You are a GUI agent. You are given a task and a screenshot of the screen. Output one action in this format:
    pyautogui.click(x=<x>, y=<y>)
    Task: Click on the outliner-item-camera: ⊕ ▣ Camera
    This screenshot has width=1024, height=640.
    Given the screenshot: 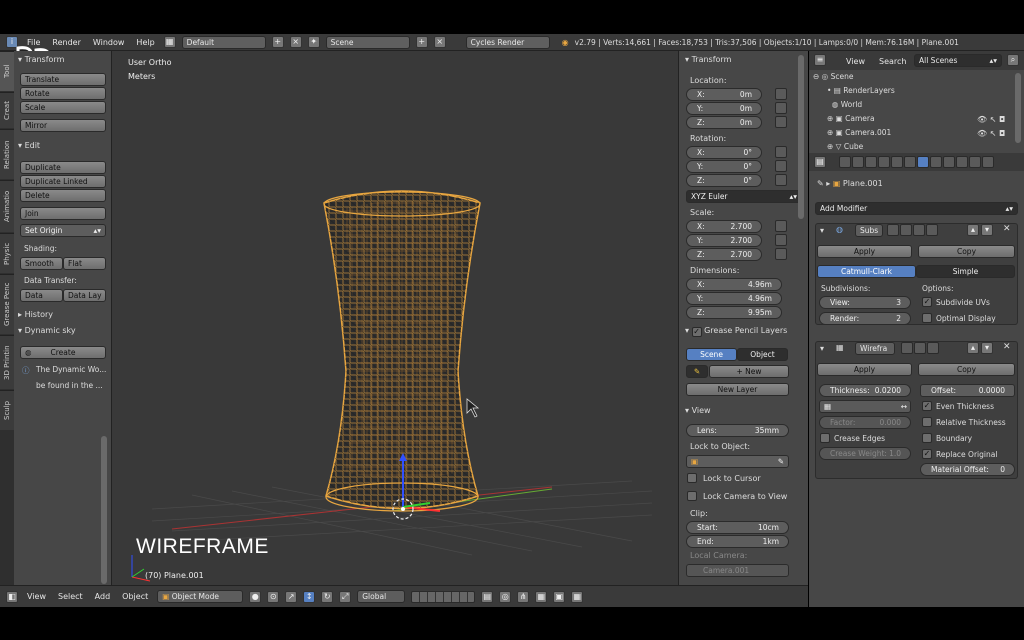 What is the action you would take?
    pyautogui.click(x=851, y=118)
    